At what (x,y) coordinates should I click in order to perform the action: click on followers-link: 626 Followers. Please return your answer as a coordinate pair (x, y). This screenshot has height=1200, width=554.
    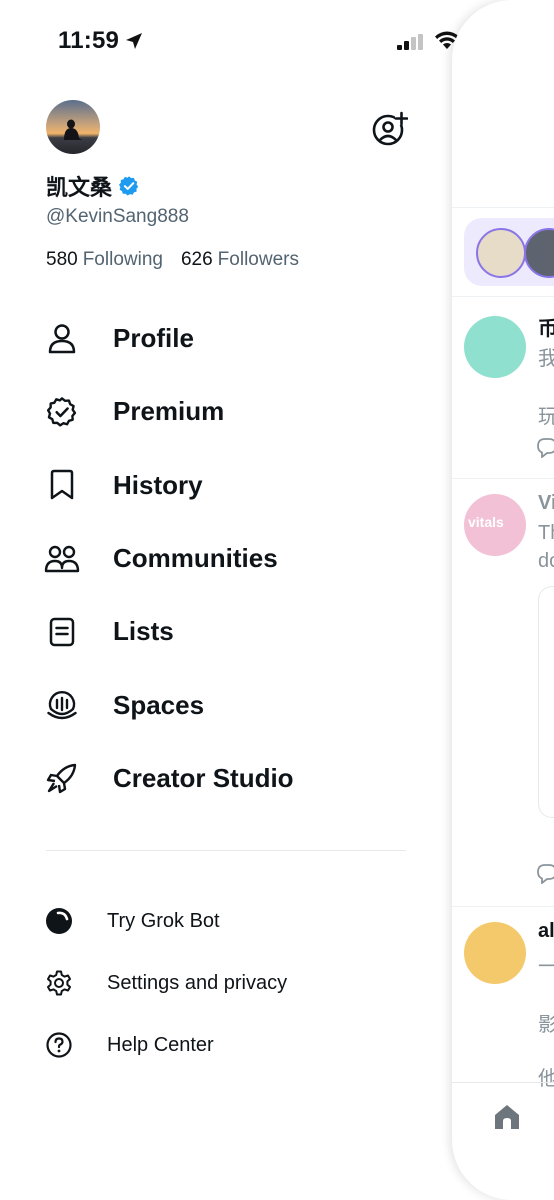
    Looking at the image, I should click on (240, 260).